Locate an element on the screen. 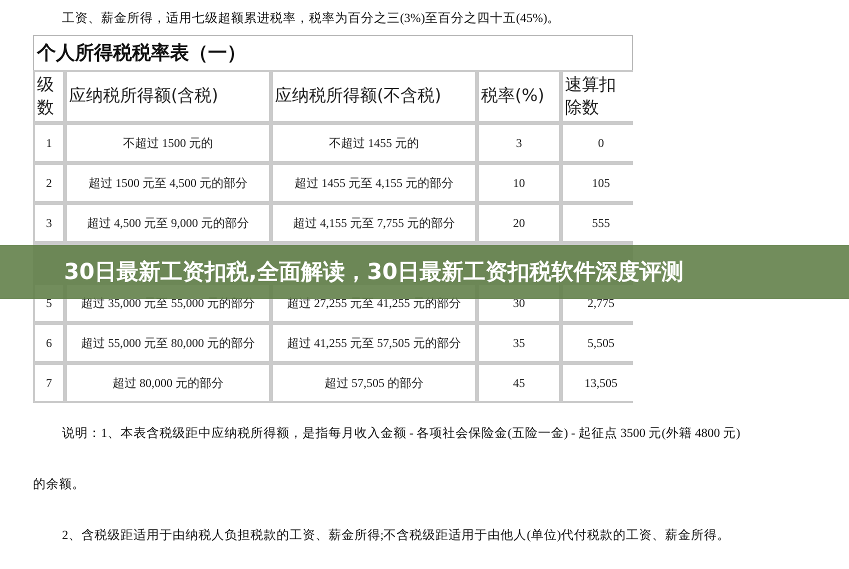 This screenshot has height=569, width=849. table-cell: 超过 80,000 元的部分 is located at coordinates (168, 383).